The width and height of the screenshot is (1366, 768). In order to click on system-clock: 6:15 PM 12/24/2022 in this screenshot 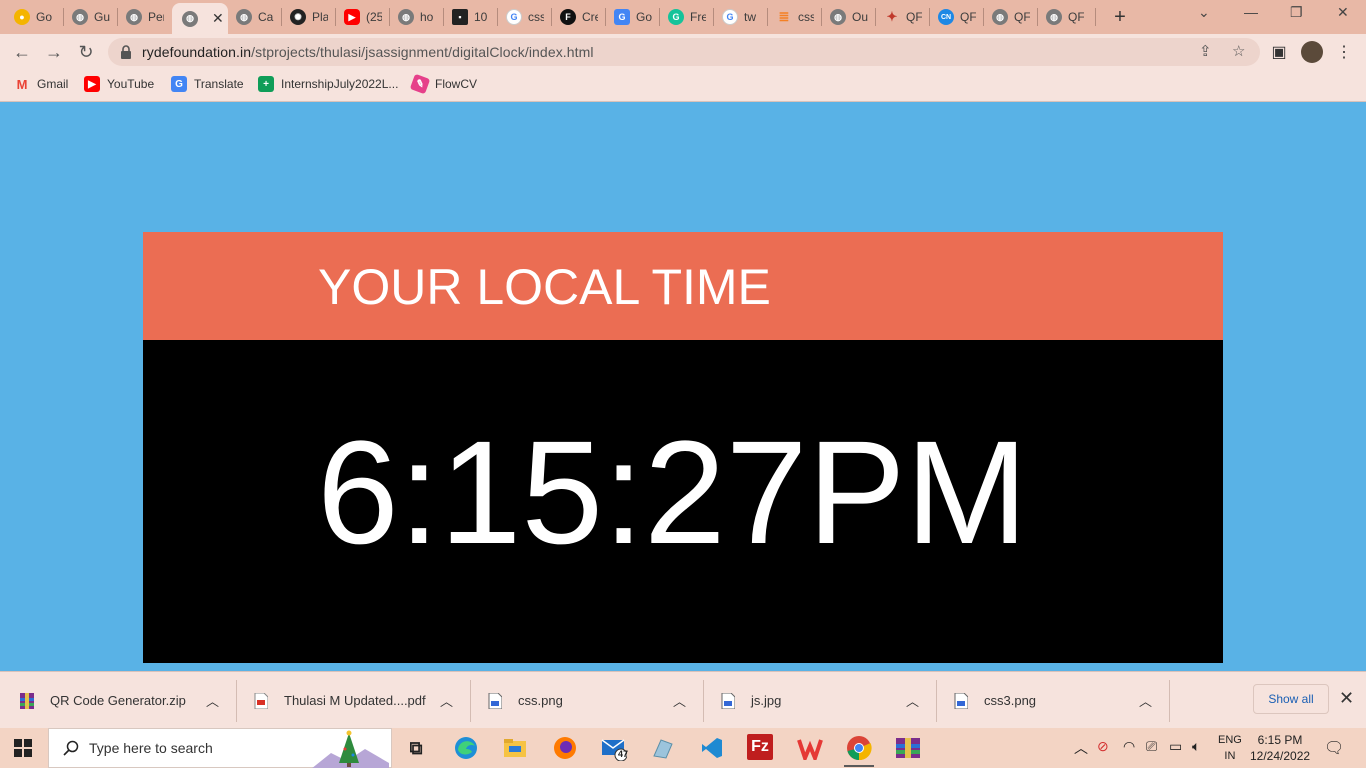, I will do `click(1280, 748)`.